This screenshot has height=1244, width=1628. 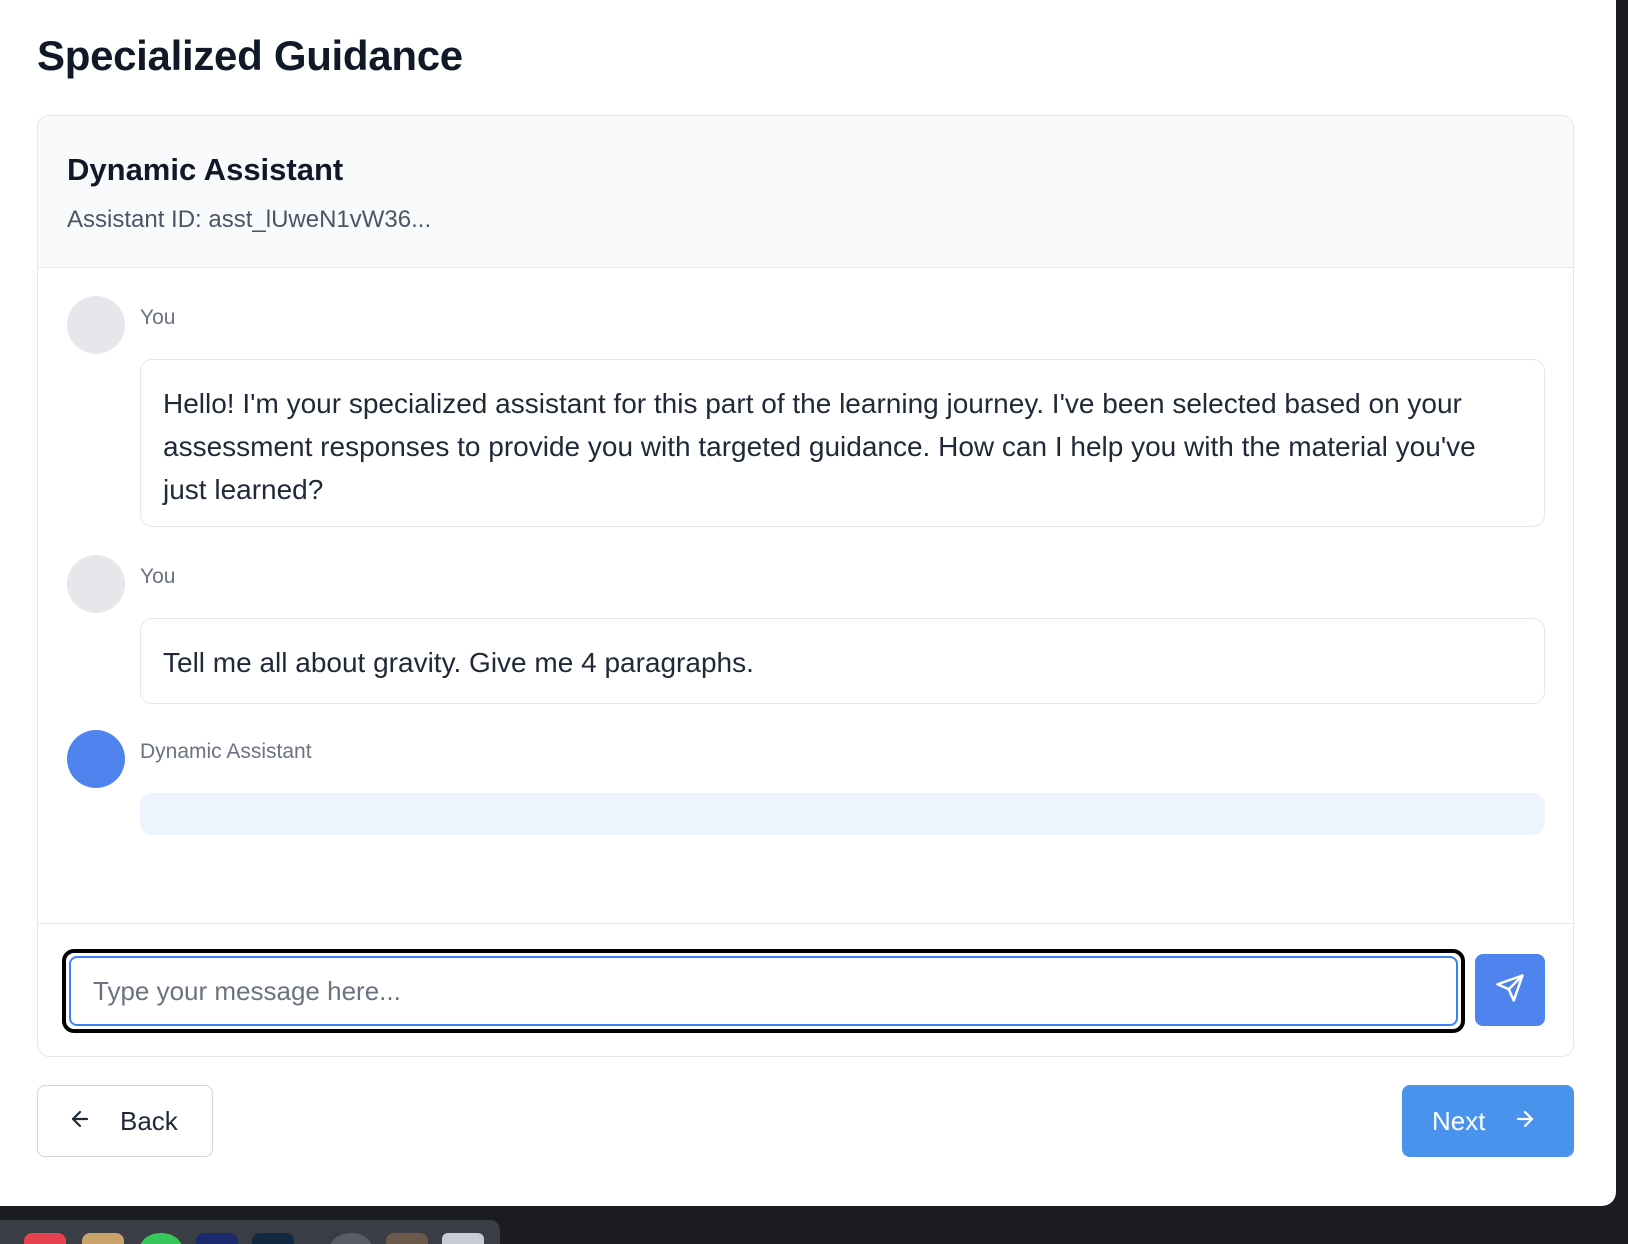 What do you see at coordinates (250, 1232) in the screenshot?
I see `macos-dock` at bounding box center [250, 1232].